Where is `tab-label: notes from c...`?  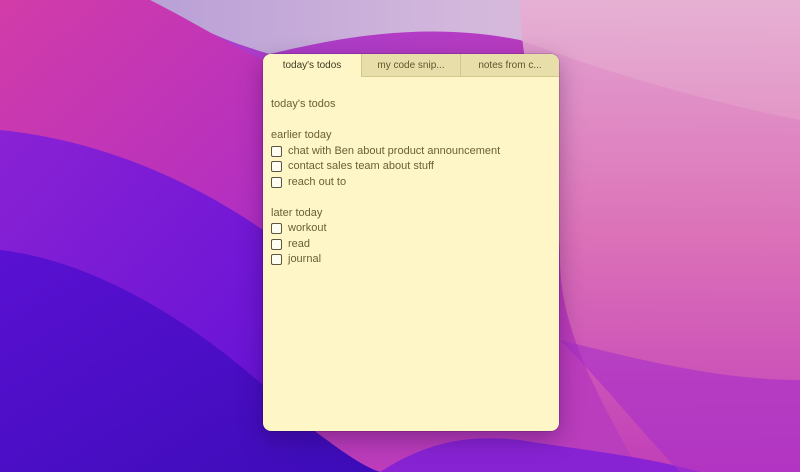
tab-label: notes from c... is located at coordinates (510, 65).